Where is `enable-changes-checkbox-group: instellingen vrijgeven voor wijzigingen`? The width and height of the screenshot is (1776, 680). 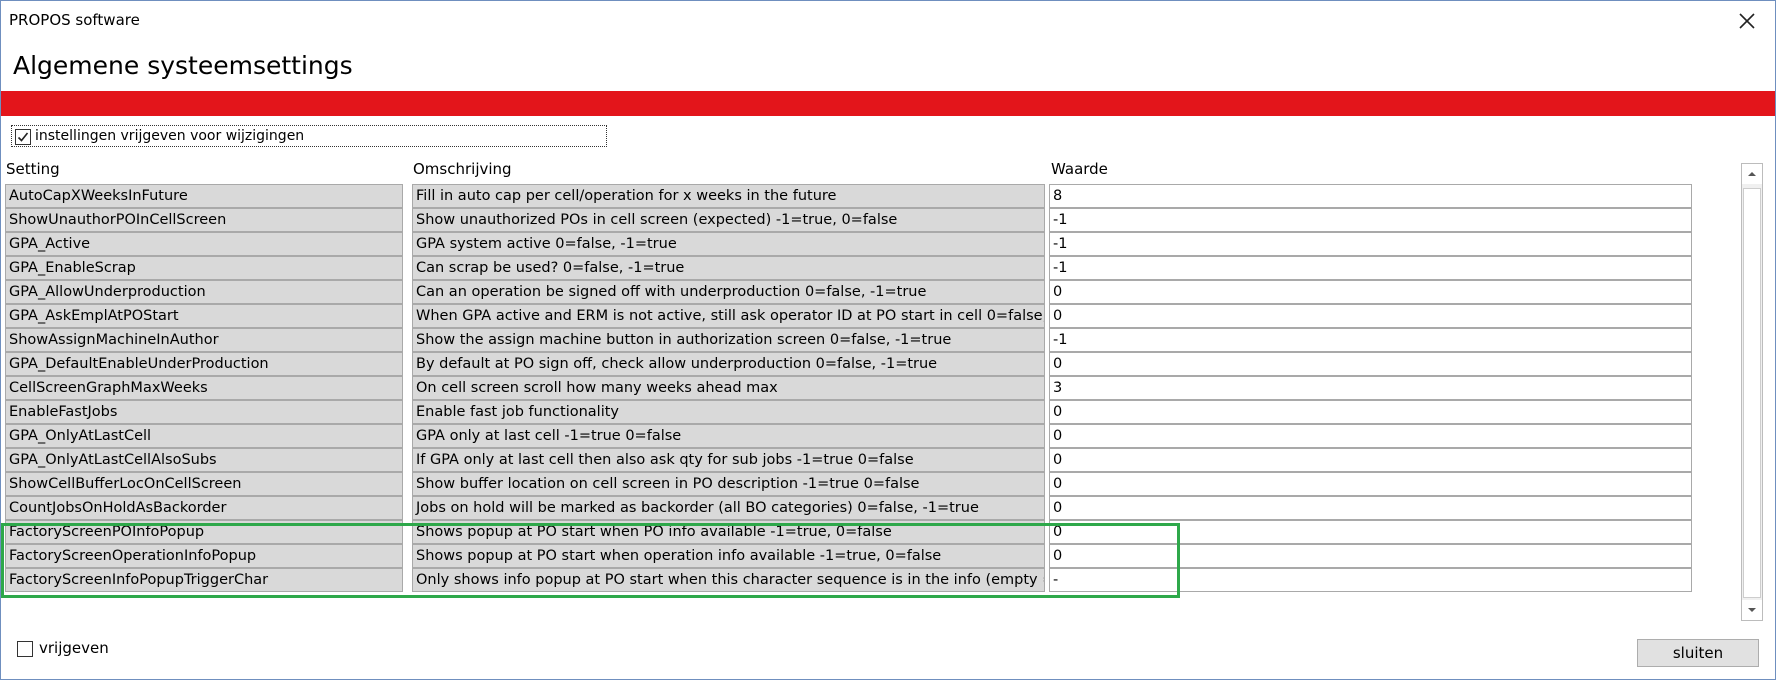
enable-changes-checkbox-group: instellingen vrijgeven voor wijzigingen is located at coordinates (309, 136).